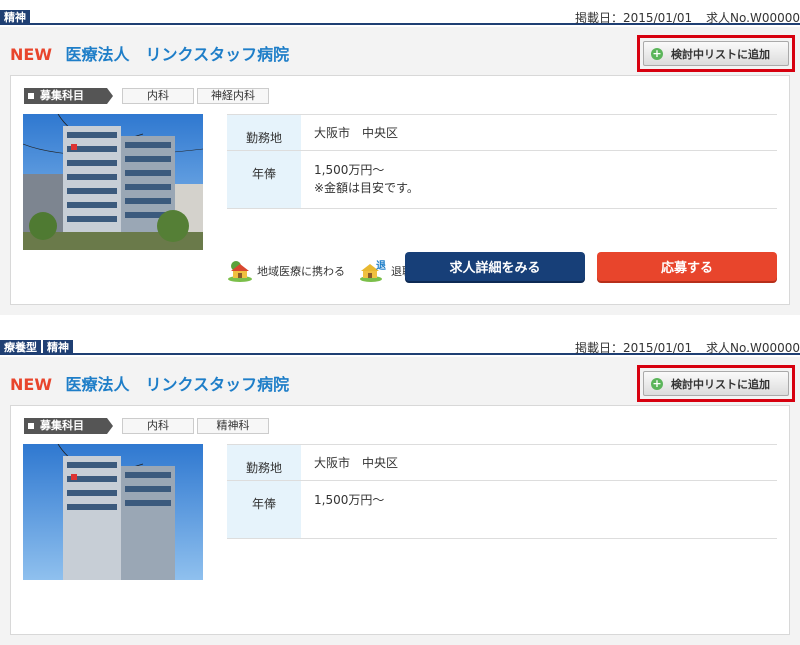  Describe the element at coordinates (366, 188) in the screenshot. I see `salary-note: ※金額は目安です。` at that location.